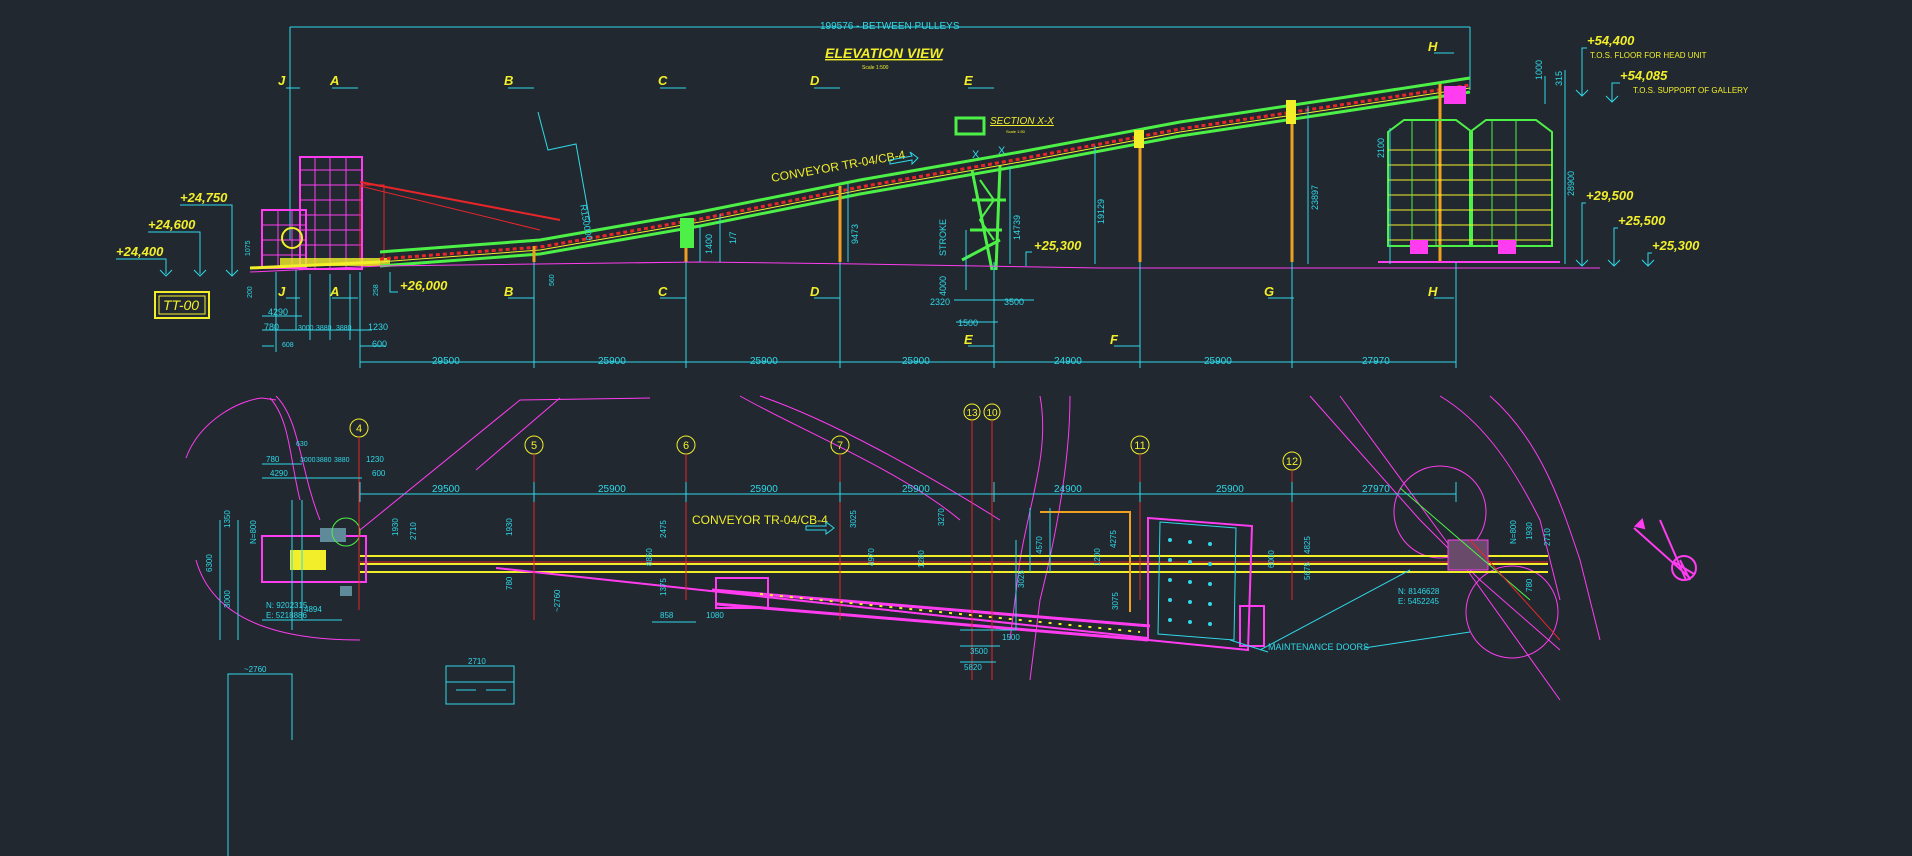  Describe the element at coordinates (1676, 245) in the screenshot. I see `level-label: +25,300` at that location.